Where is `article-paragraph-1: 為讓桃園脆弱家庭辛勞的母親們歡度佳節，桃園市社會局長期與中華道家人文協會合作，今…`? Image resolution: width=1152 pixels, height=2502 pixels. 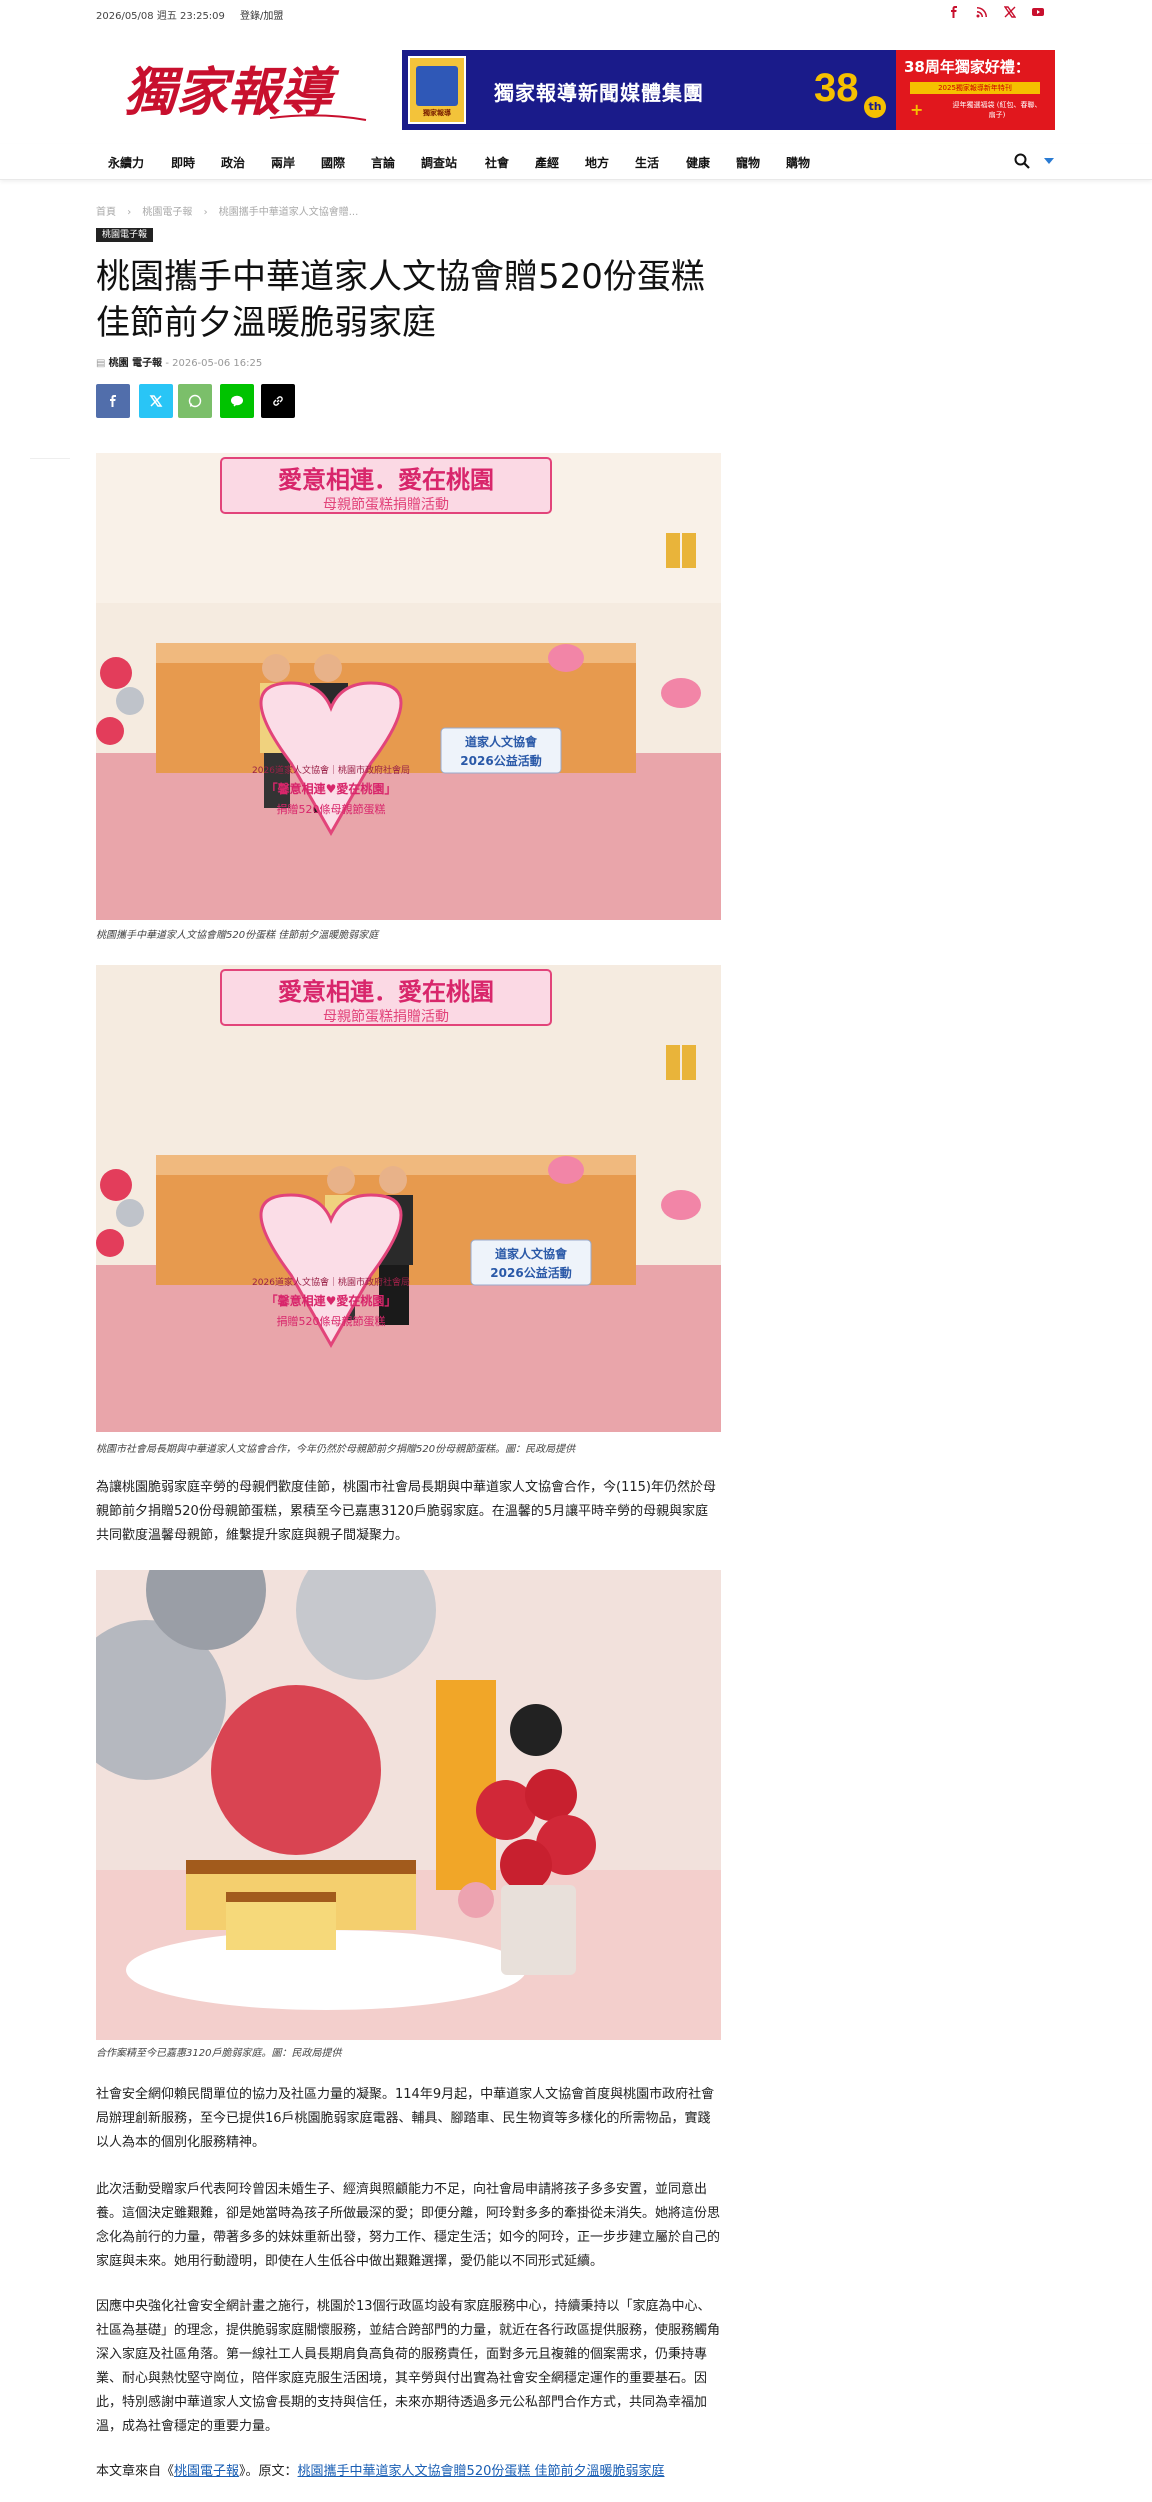
article-paragraph-1: 為讓桃園脆弱家庭辛勞的母親們歡度佳節，桃園市社會局長期與中華道家人文協會合作，今… is located at coordinates (406, 1511).